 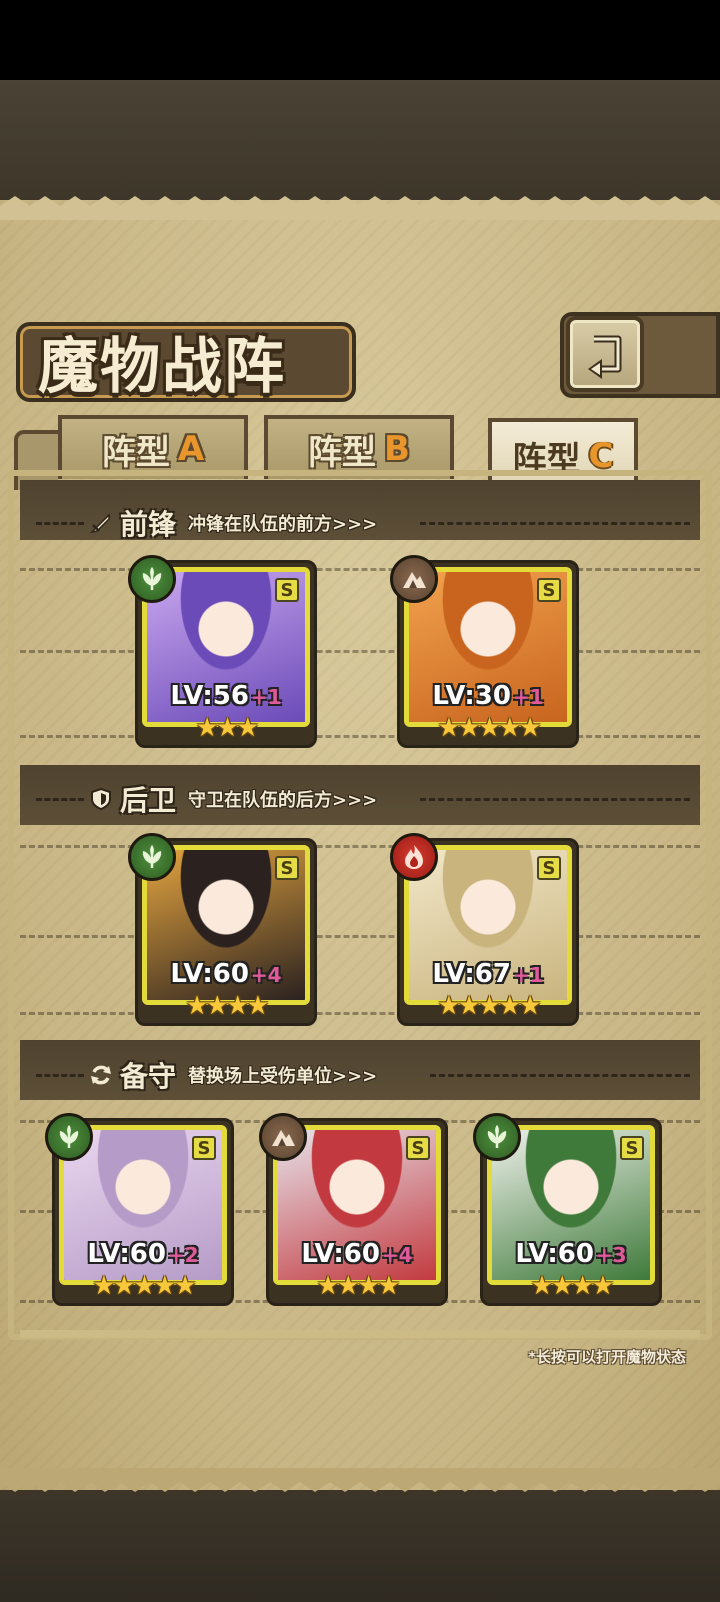 I want to click on level-label: LV:56 +1, so click(x=226, y=696).